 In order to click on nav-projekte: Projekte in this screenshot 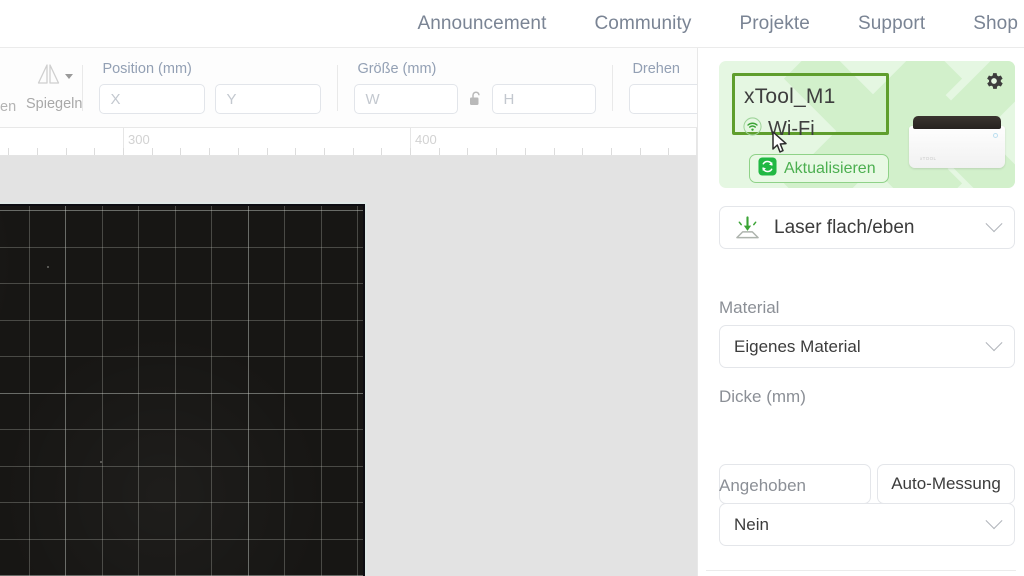, I will do `click(774, 24)`.